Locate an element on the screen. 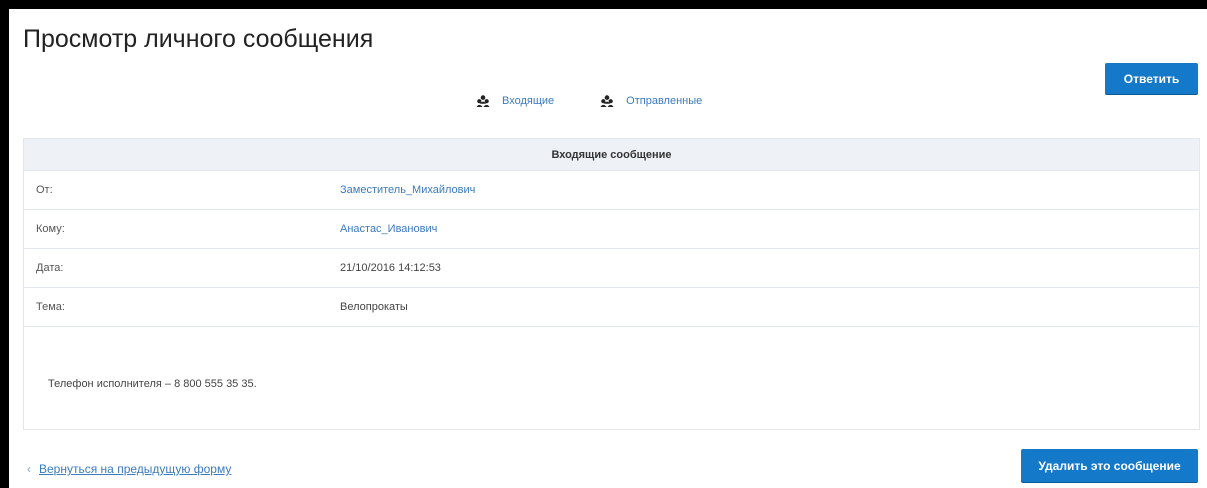  field-label: Кому: is located at coordinates (50, 229).